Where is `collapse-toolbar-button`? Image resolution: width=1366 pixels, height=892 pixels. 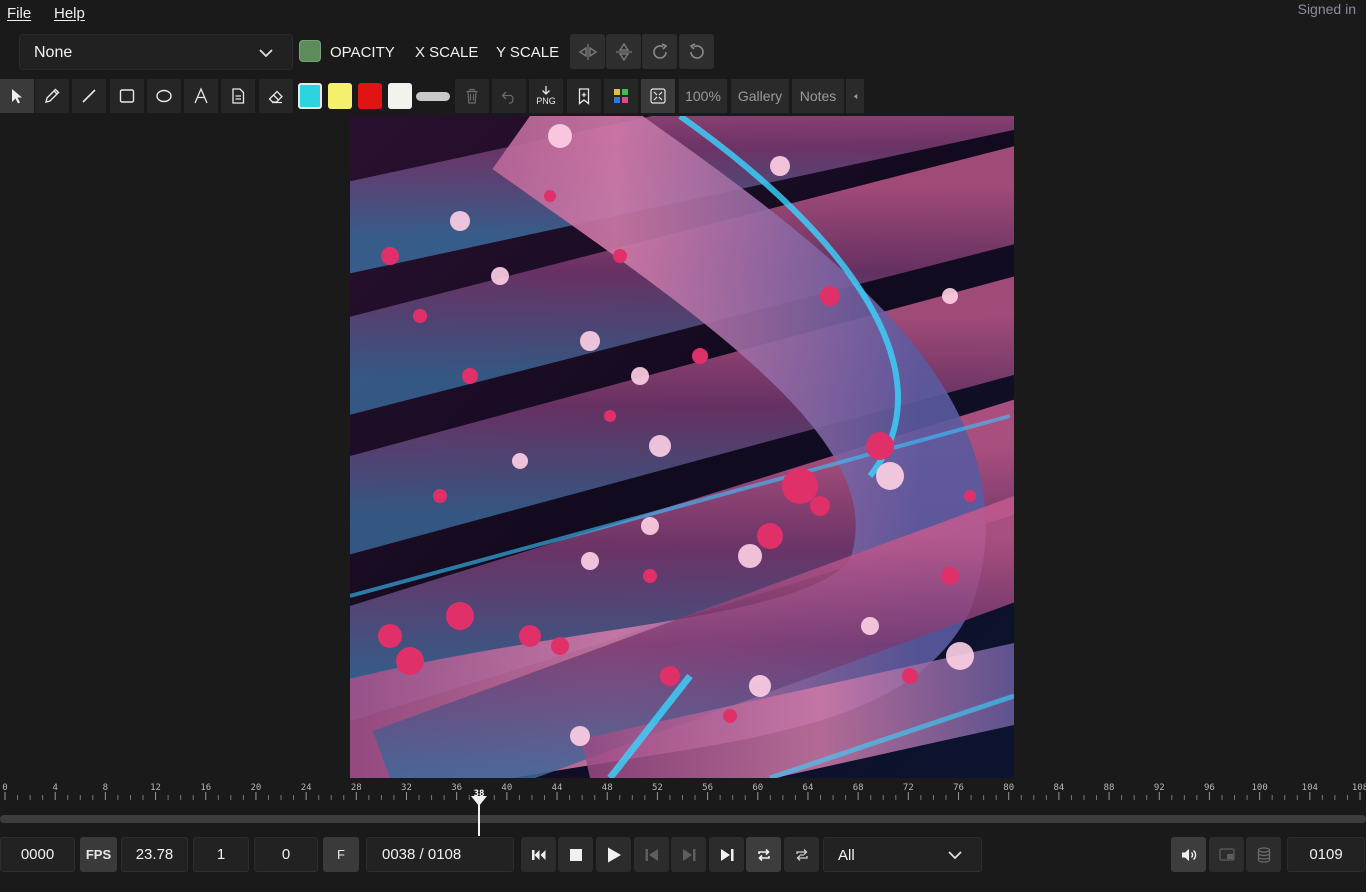
collapse-toolbar-button is located at coordinates (855, 96).